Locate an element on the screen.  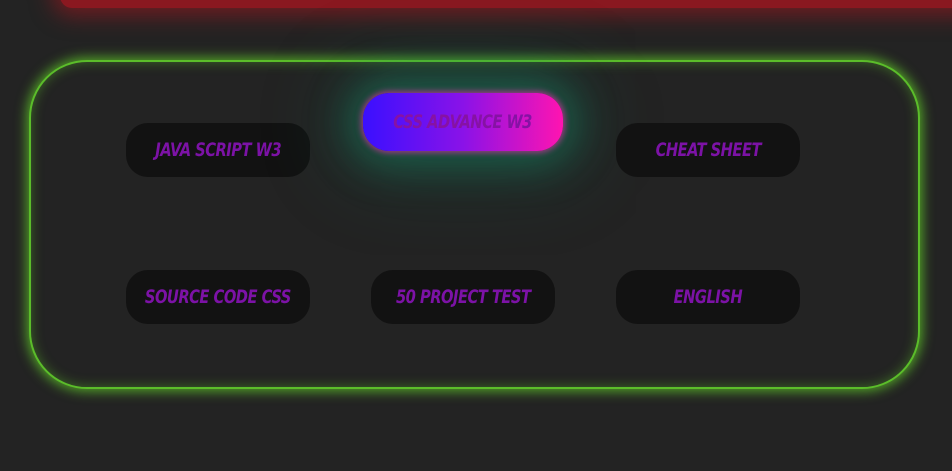
link-label: JAVA SCRIPT W3 is located at coordinates (218, 150).